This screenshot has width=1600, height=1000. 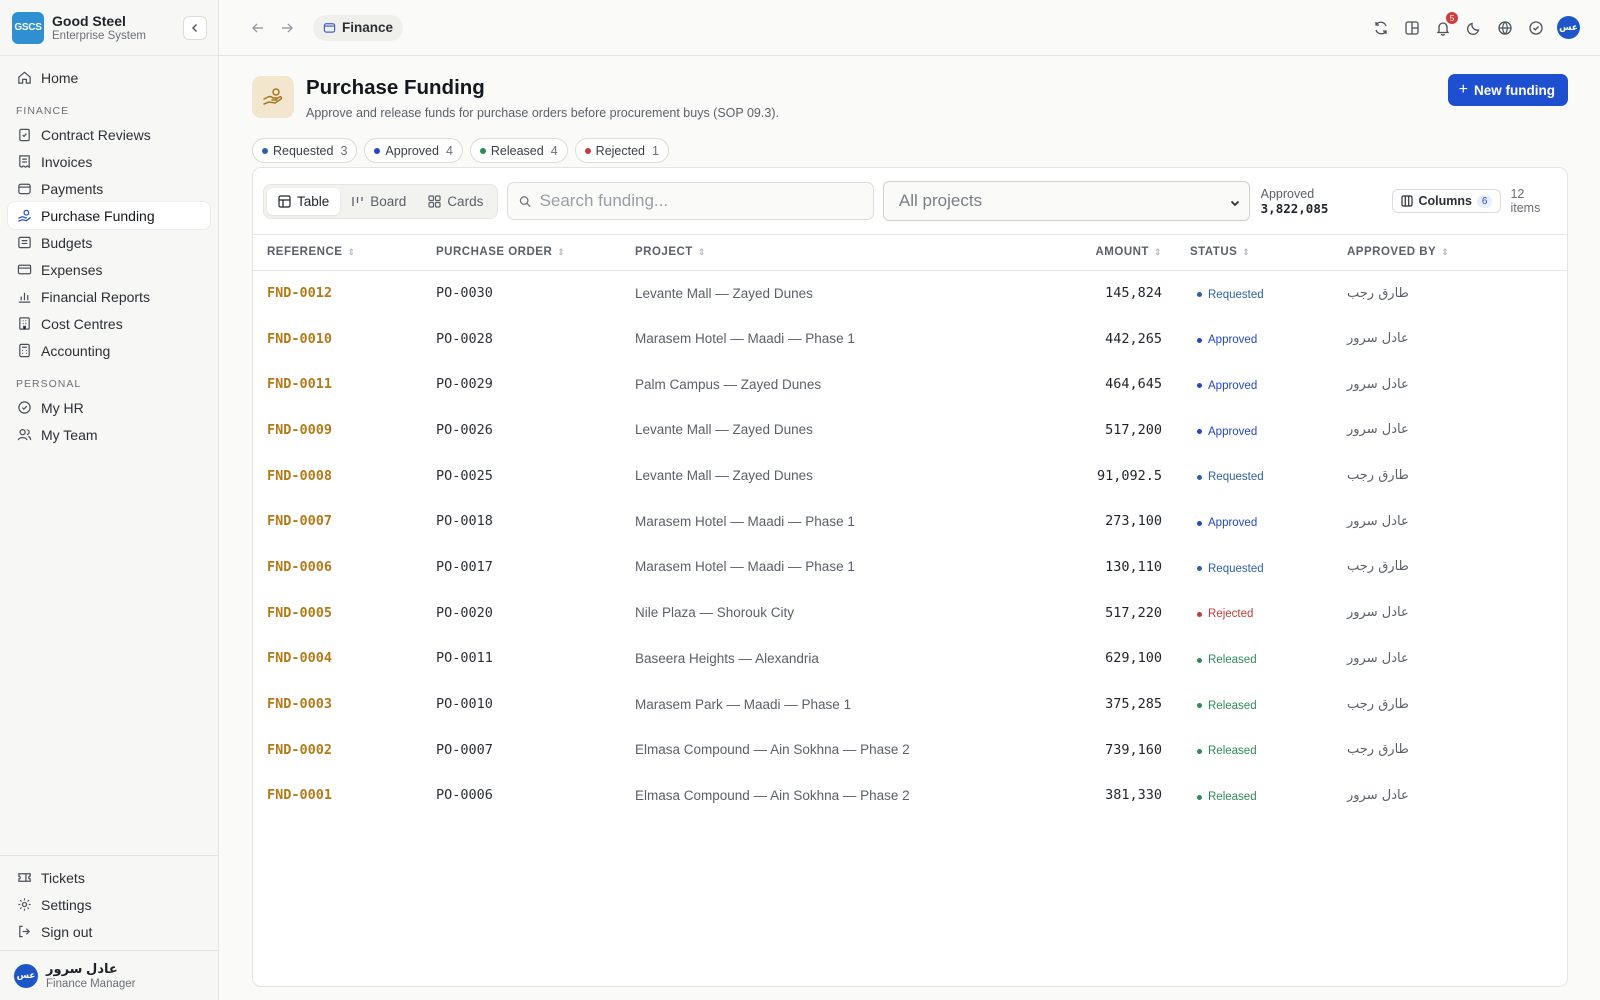 What do you see at coordinates (24, 134) in the screenshot?
I see `clipboard-check-icon` at bounding box center [24, 134].